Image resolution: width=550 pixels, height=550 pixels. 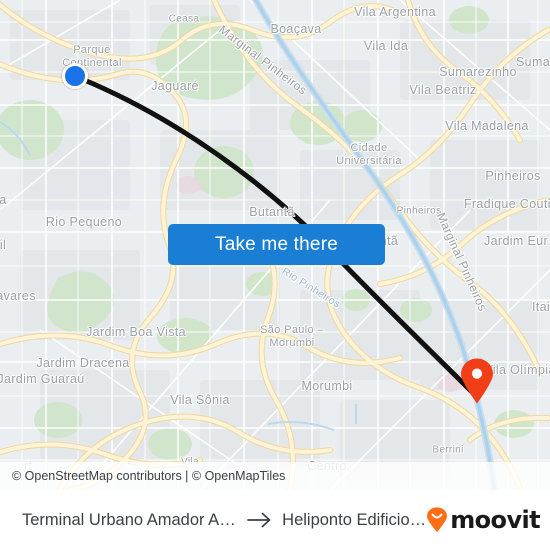 I want to click on destination-pin, so click(x=477, y=381).